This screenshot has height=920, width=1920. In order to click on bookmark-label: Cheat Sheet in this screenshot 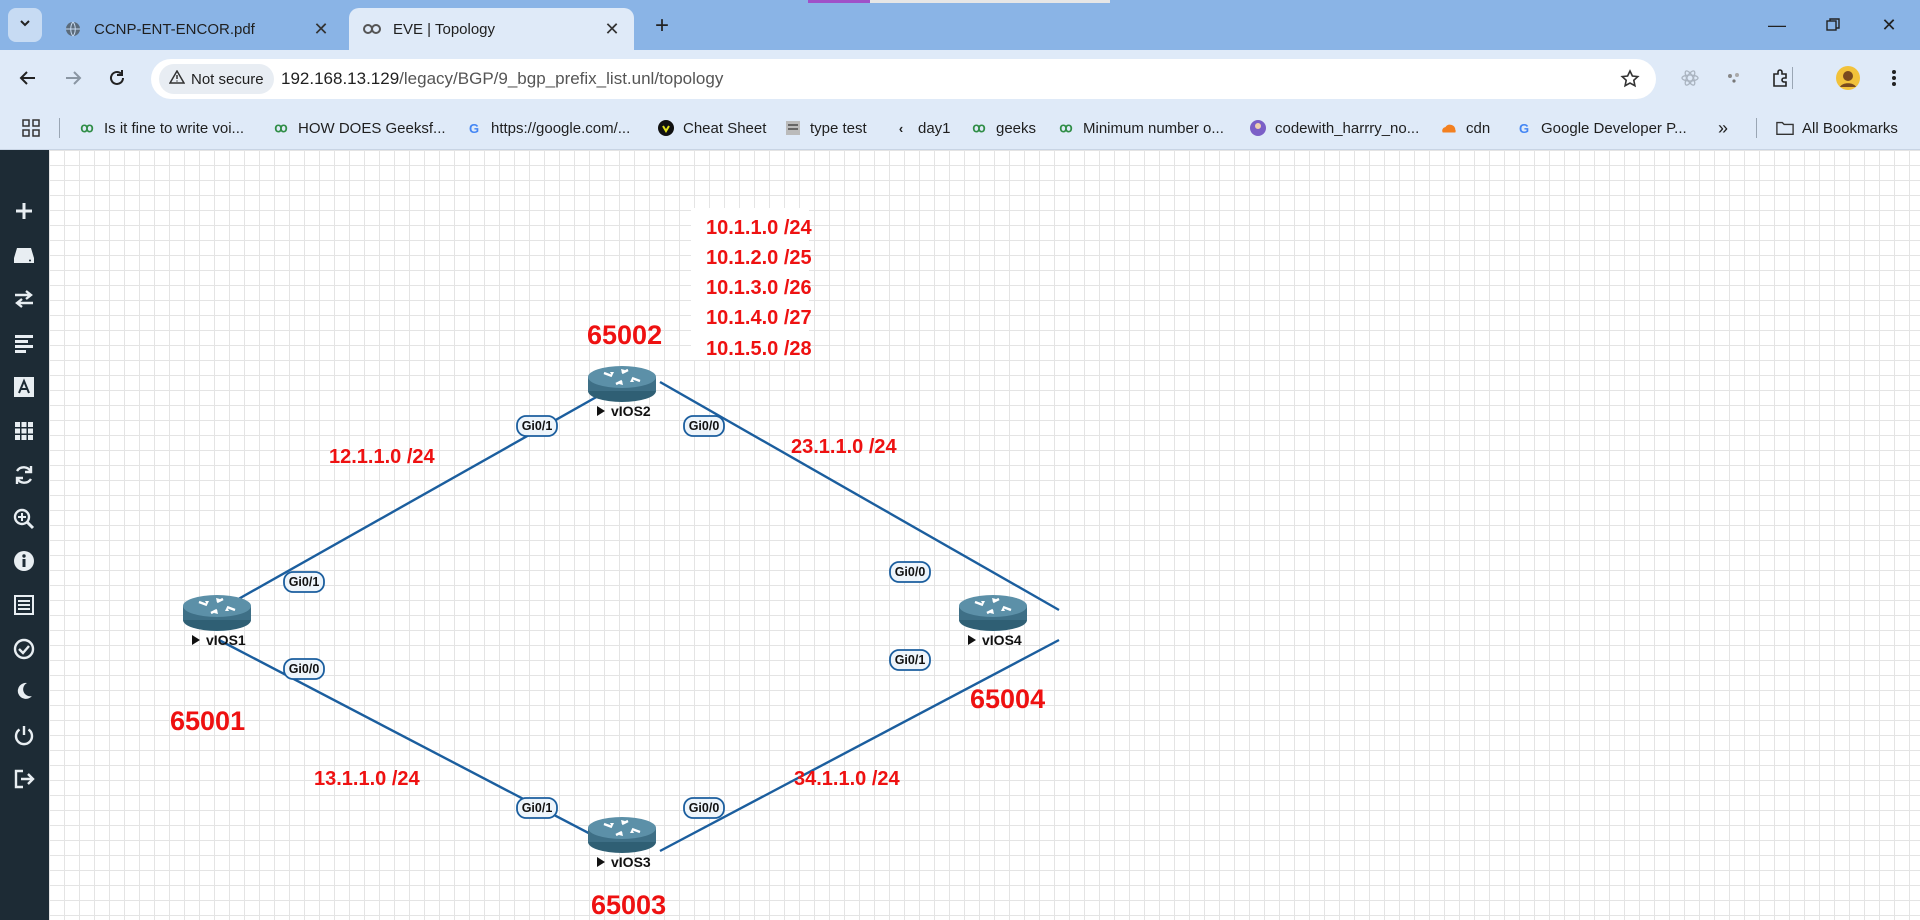, I will do `click(725, 128)`.